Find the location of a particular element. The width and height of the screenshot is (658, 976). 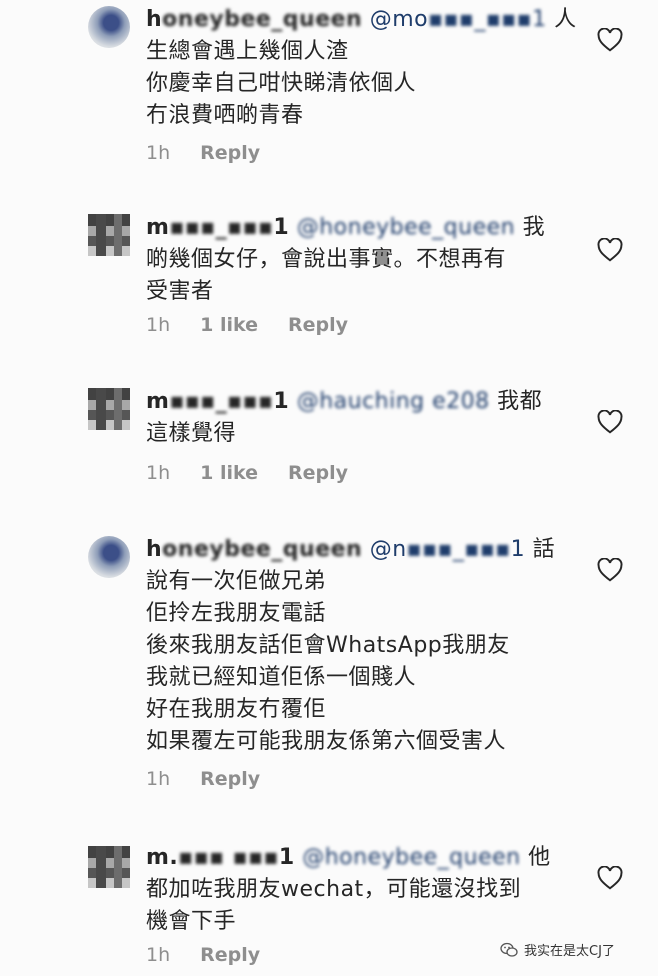

comment-text: 我都 is located at coordinates (520, 401).